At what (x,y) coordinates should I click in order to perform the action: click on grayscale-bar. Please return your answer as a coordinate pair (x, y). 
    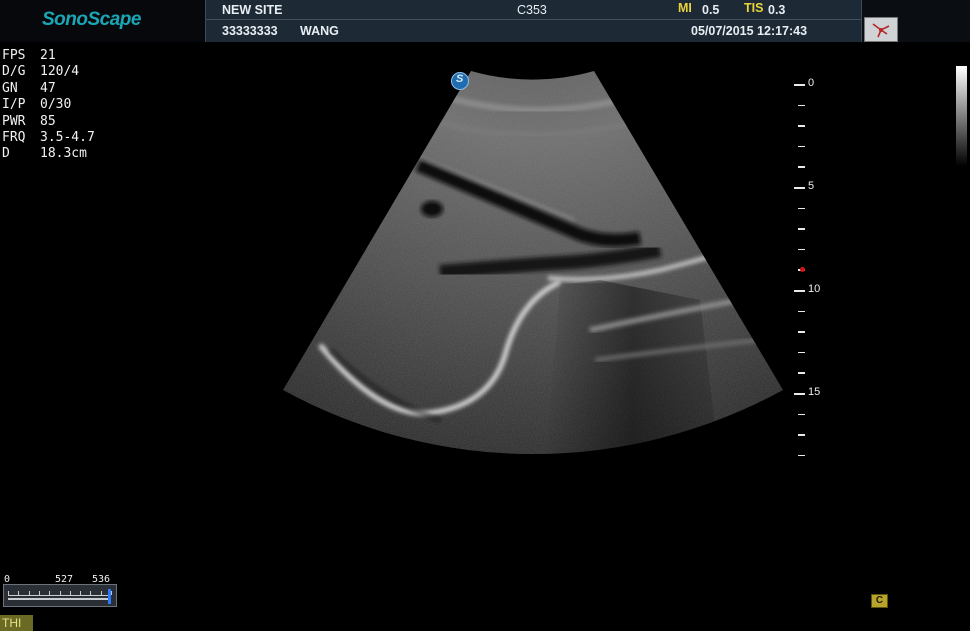
    Looking at the image, I should click on (961, 116).